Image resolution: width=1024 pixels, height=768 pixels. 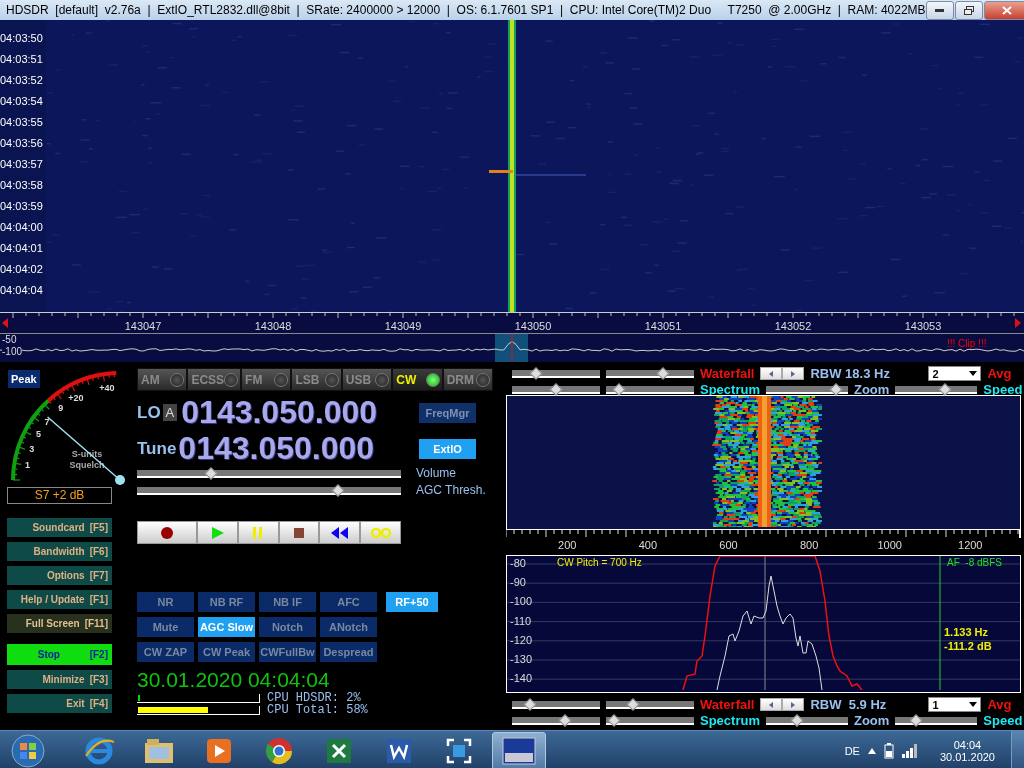 I want to click on average-dropdown: 1, so click(x=955, y=704).